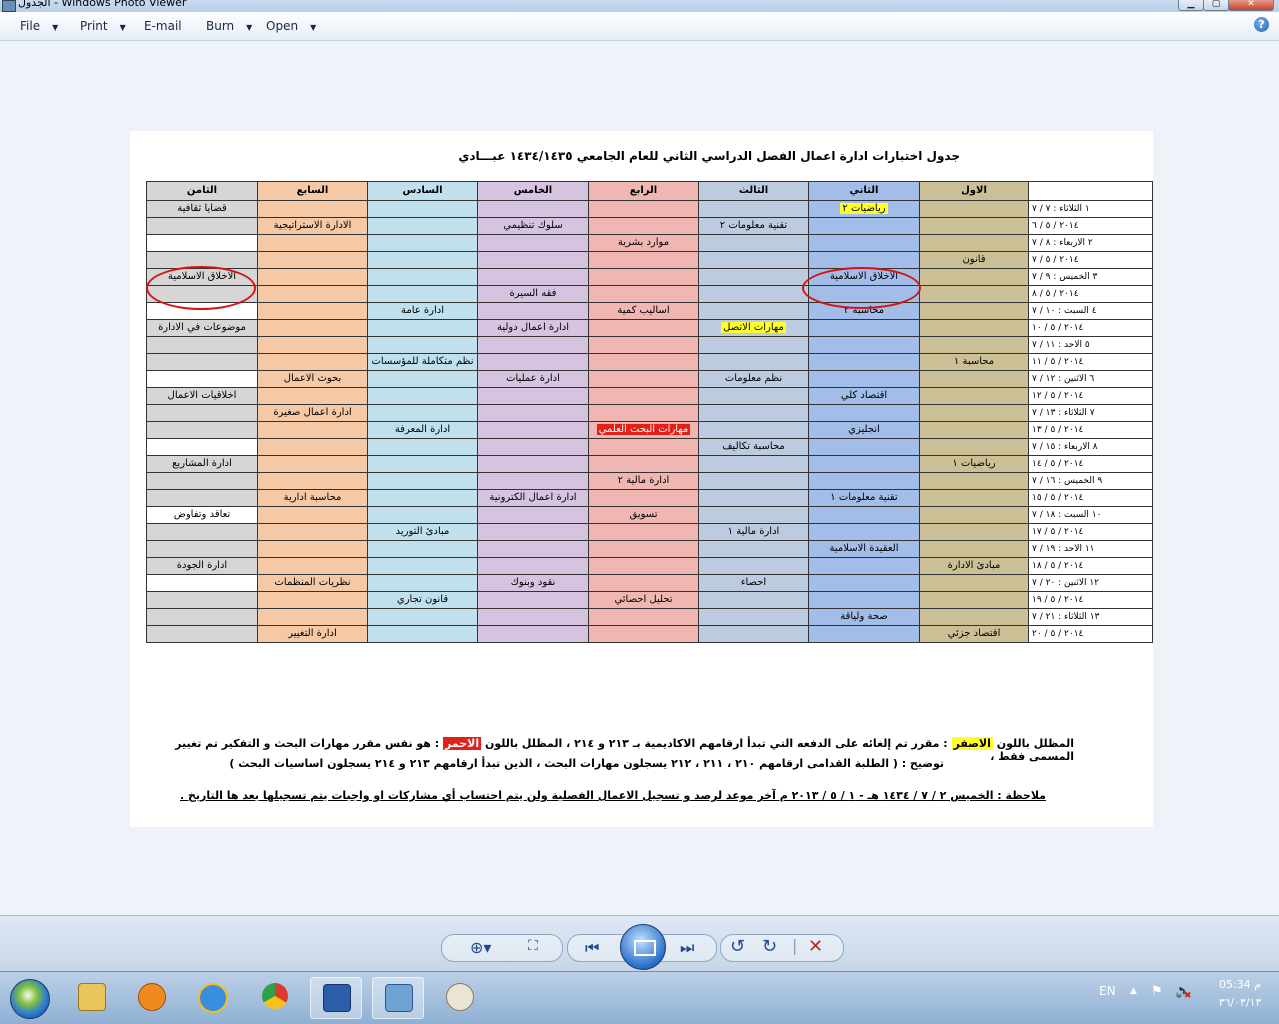 This screenshot has width=1279, height=1024. Describe the element at coordinates (201, 288) in the screenshot. I see `highlight-circle` at that location.